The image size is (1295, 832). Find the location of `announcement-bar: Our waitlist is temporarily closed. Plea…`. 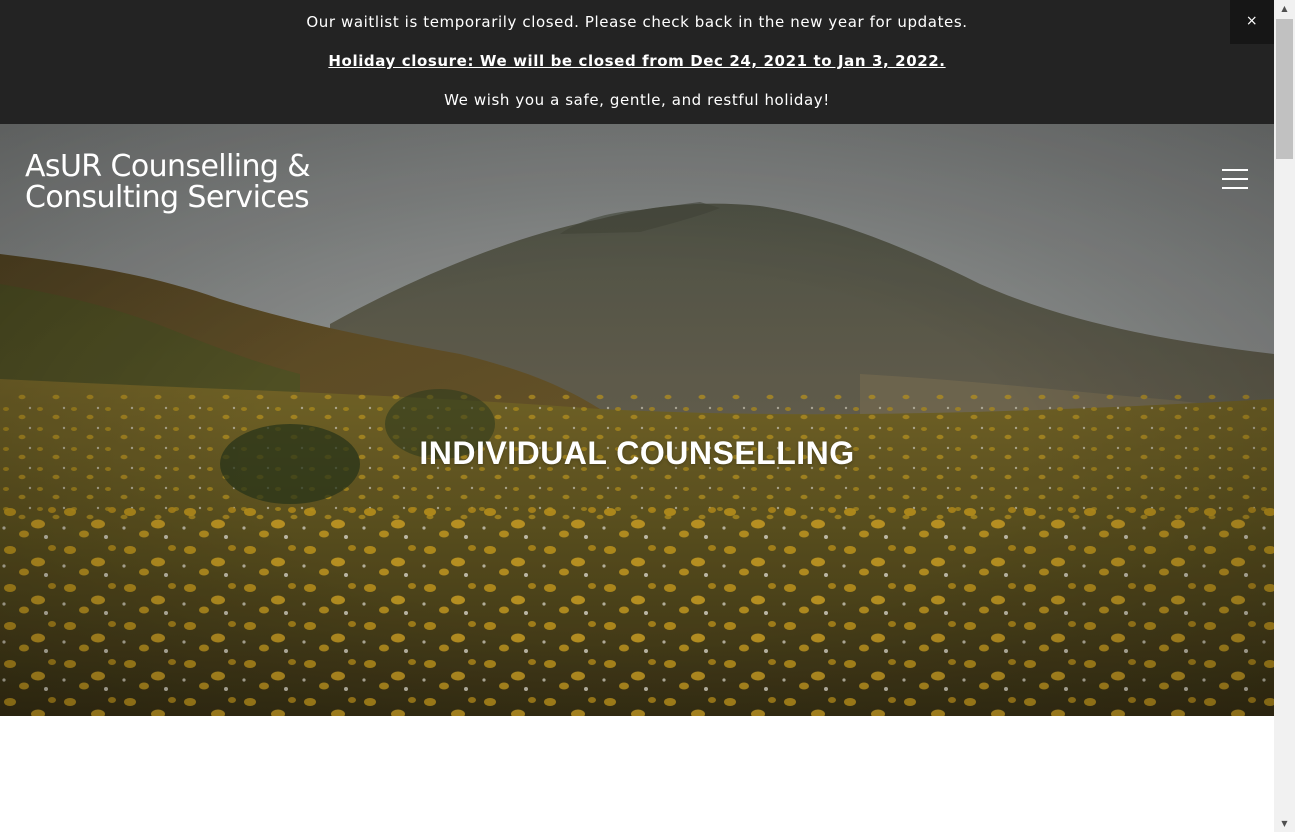

announcement-bar: Our waitlist is temporarily closed. Plea… is located at coordinates (637, 62).